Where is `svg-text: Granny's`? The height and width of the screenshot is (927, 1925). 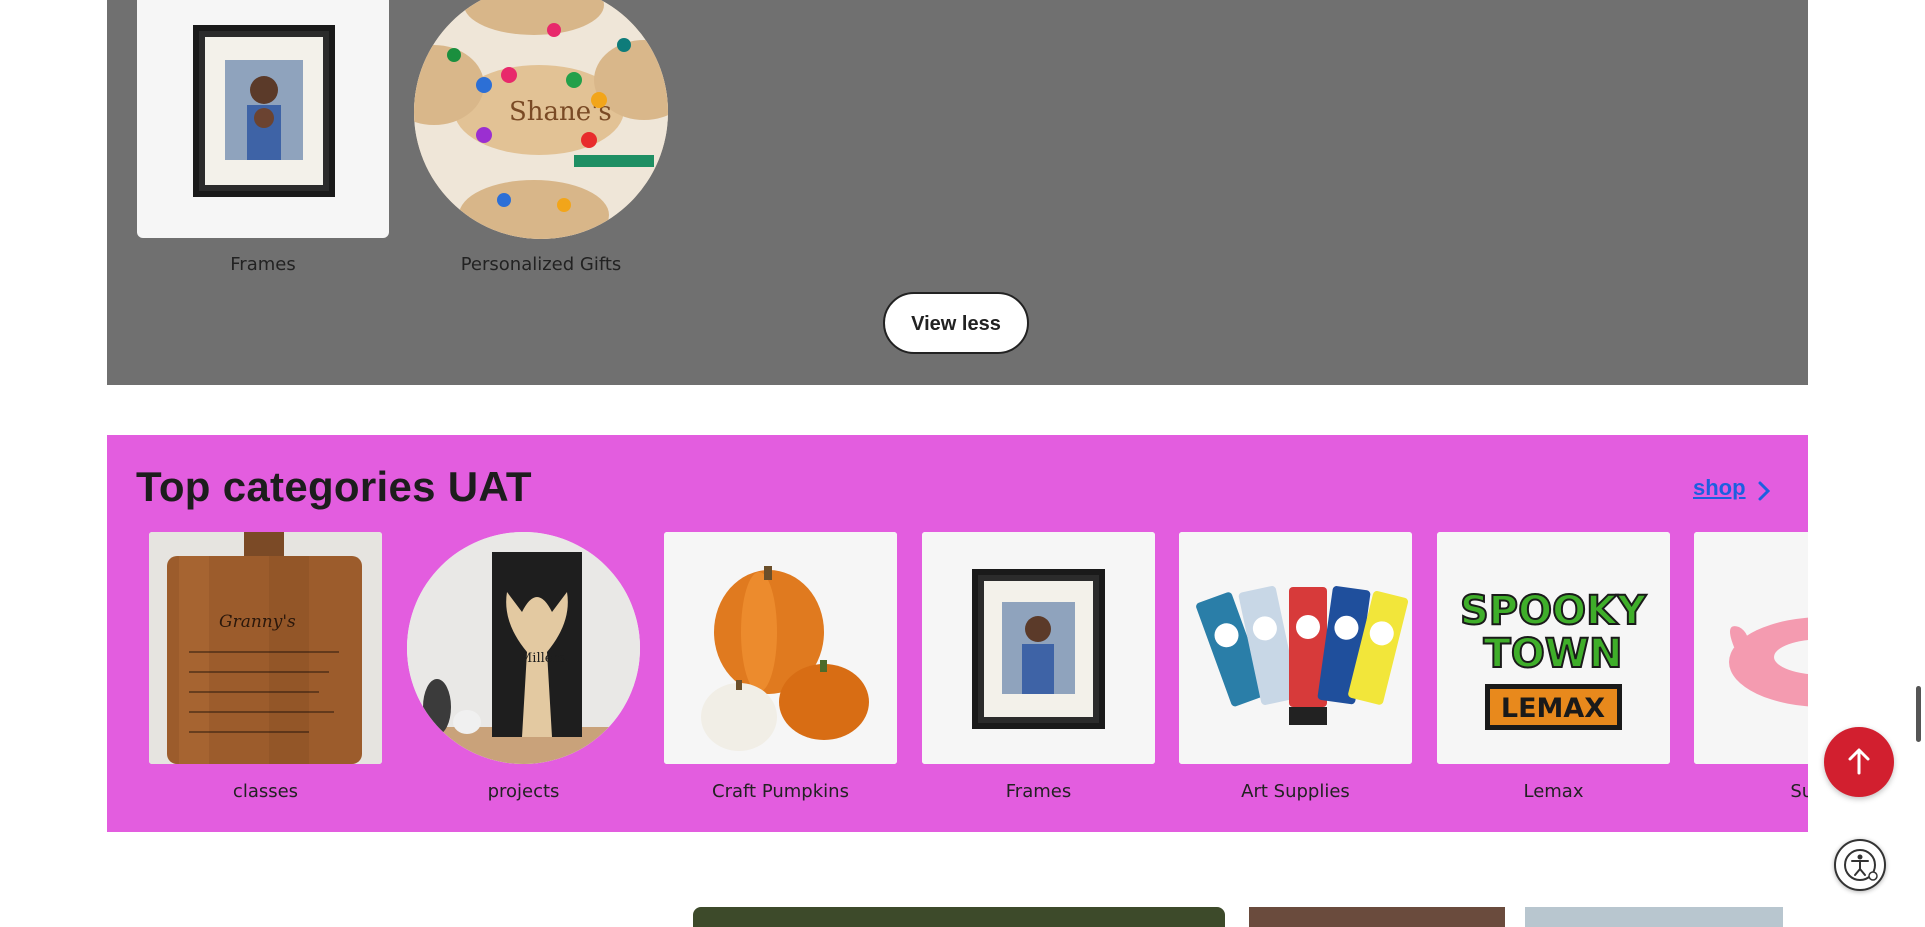
svg-text: Granny's is located at coordinates (257, 622).